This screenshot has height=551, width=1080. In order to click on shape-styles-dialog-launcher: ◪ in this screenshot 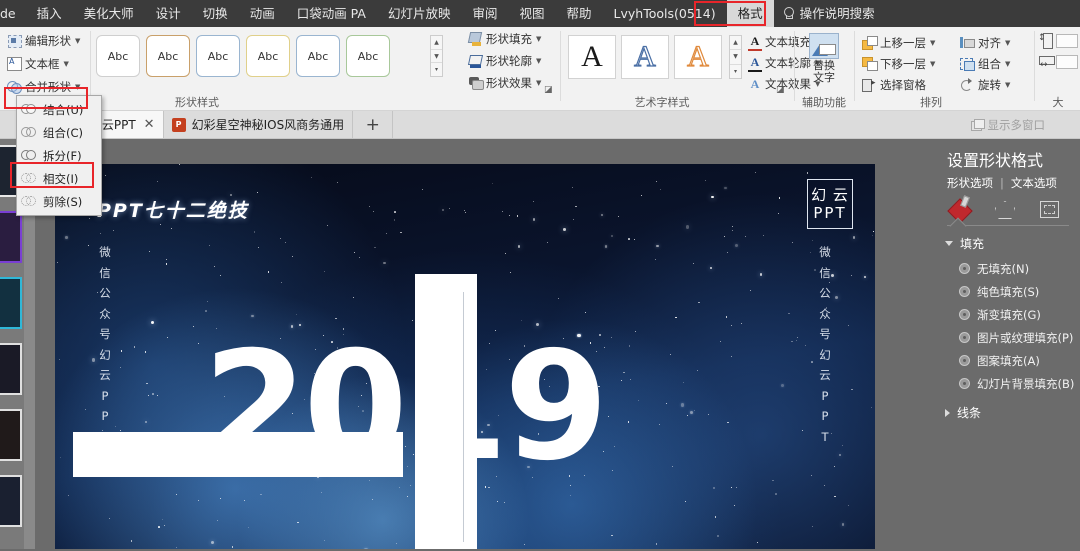, I will do `click(549, 90)`.